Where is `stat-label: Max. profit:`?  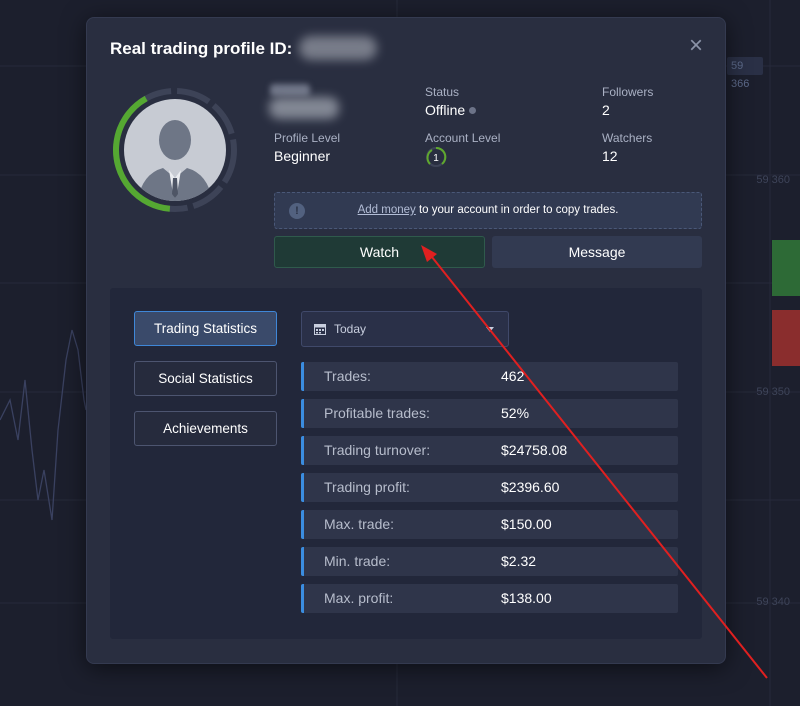 stat-label: Max. profit: is located at coordinates (359, 598).